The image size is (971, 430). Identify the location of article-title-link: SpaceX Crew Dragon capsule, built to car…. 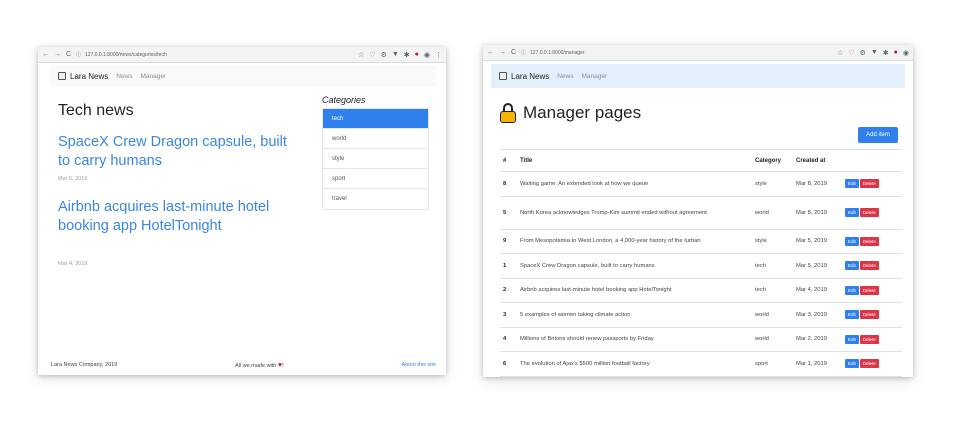
(178, 152).